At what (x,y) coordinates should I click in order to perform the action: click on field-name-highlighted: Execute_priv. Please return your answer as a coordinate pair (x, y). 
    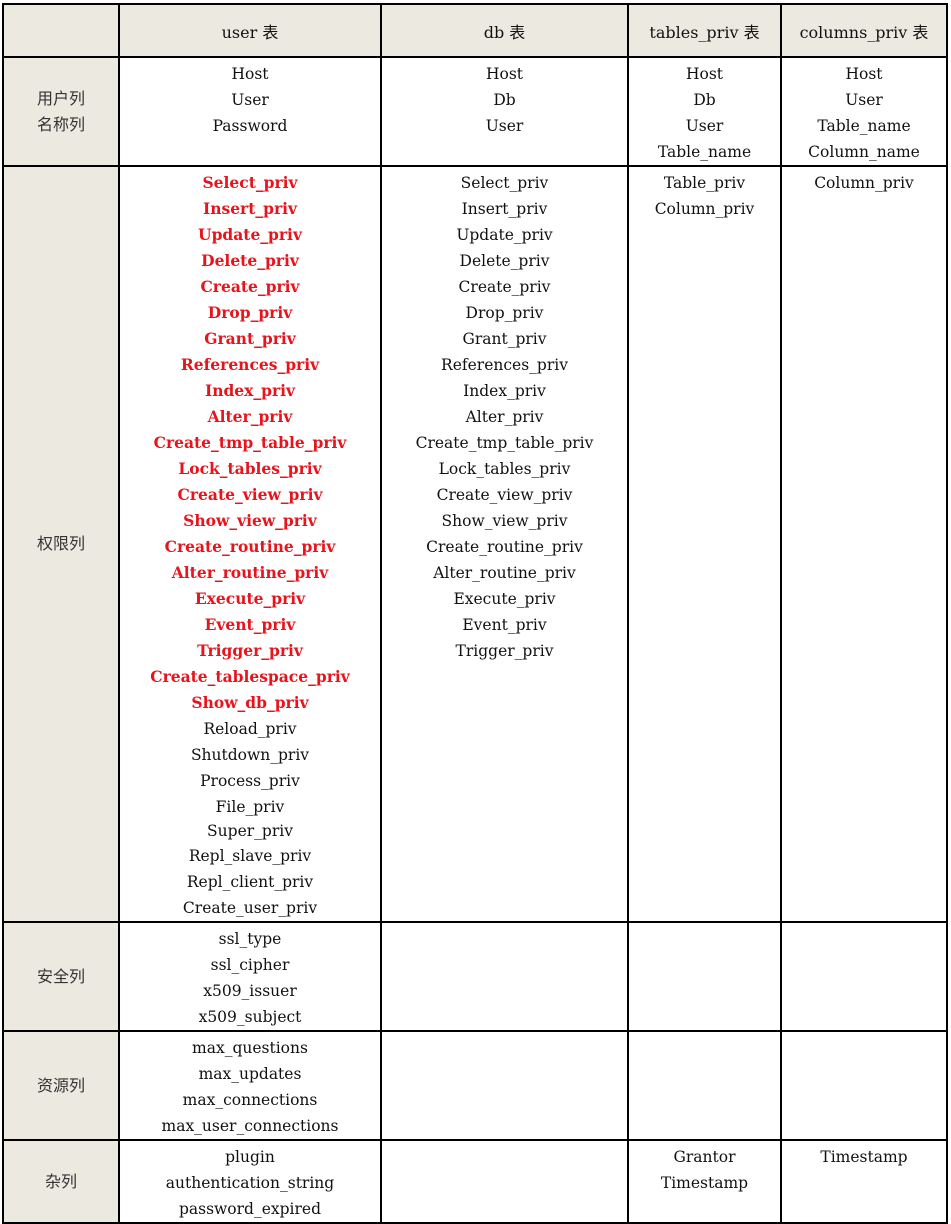
    Looking at the image, I should click on (250, 598).